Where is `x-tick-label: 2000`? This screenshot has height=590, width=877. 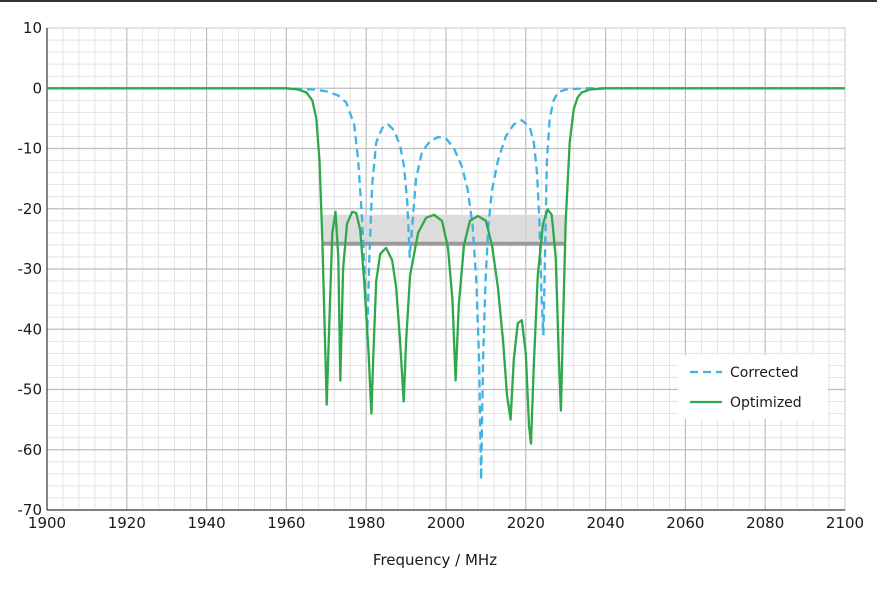
x-tick-label: 2000 is located at coordinates (446, 523).